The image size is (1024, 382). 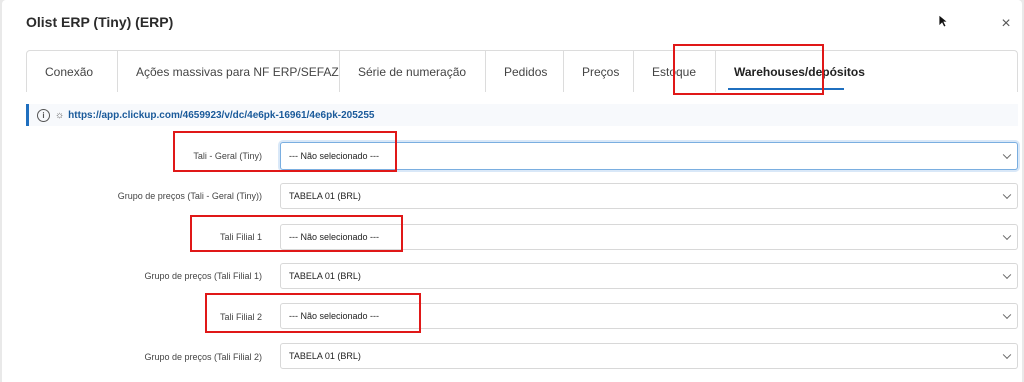 I want to click on field-label-tali-geral: Tali - Geral (Tiny), so click(x=227, y=156).